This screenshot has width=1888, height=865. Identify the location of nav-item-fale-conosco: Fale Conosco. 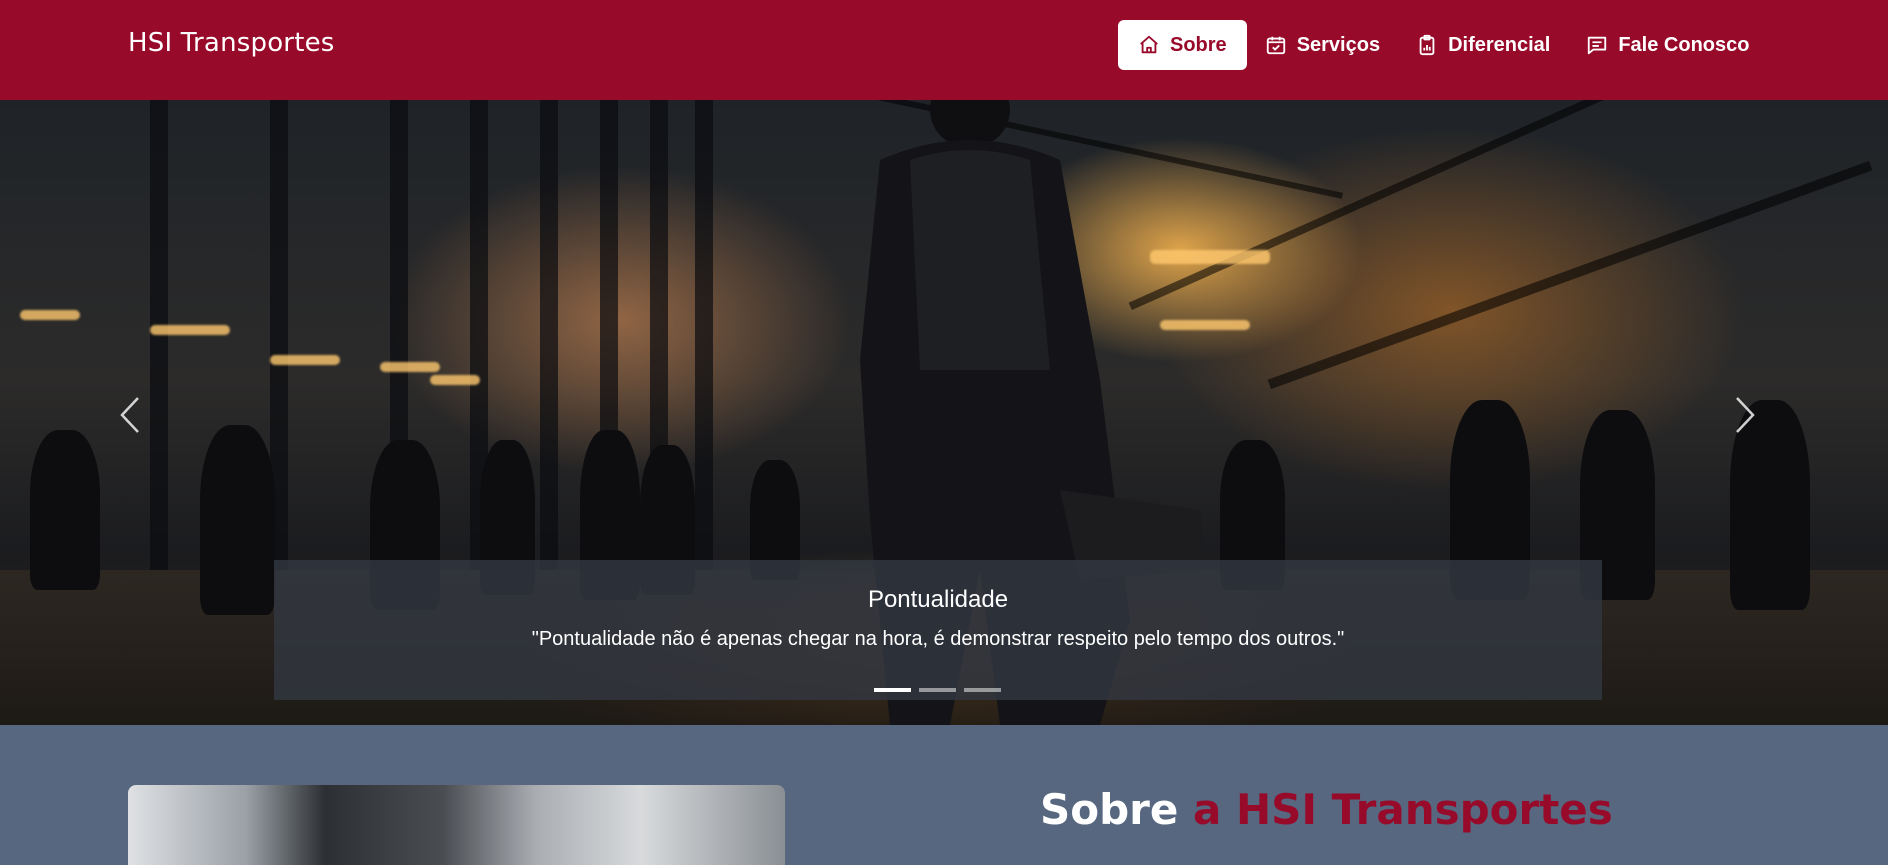
(1667, 45).